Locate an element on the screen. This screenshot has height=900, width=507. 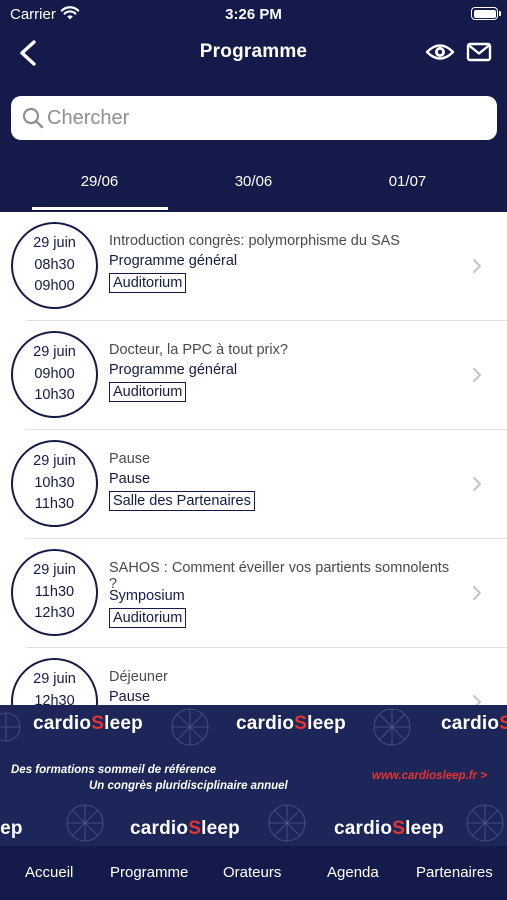
session-row: 29 juin 12h30 Déjeuner Pause is located at coordinates (253, 676).